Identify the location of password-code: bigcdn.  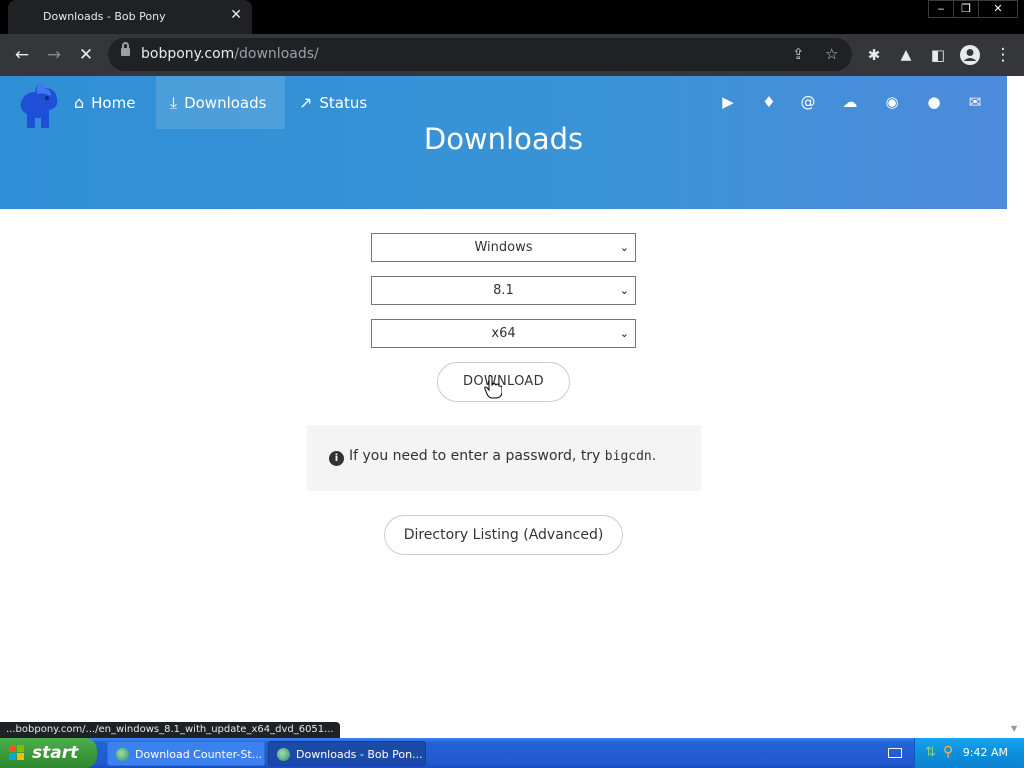
(628, 456).